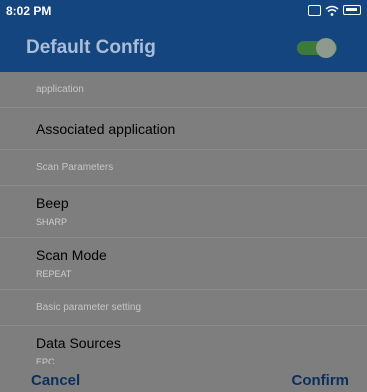 This screenshot has height=392, width=367. What do you see at coordinates (183, 129) in the screenshot?
I see `associated-application-row: Associated application` at bounding box center [183, 129].